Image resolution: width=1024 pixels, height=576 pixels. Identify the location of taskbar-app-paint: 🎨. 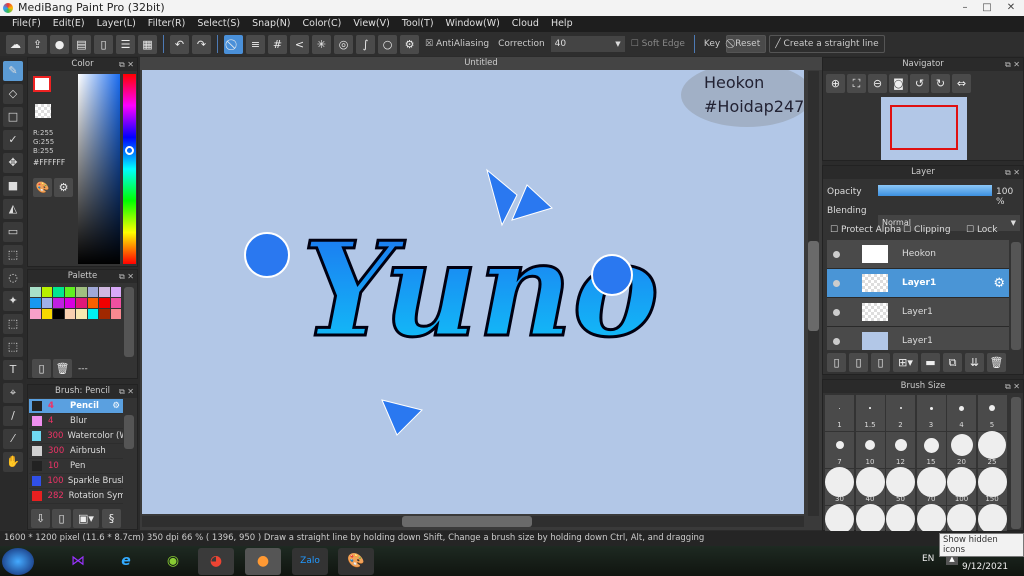
(356, 561).